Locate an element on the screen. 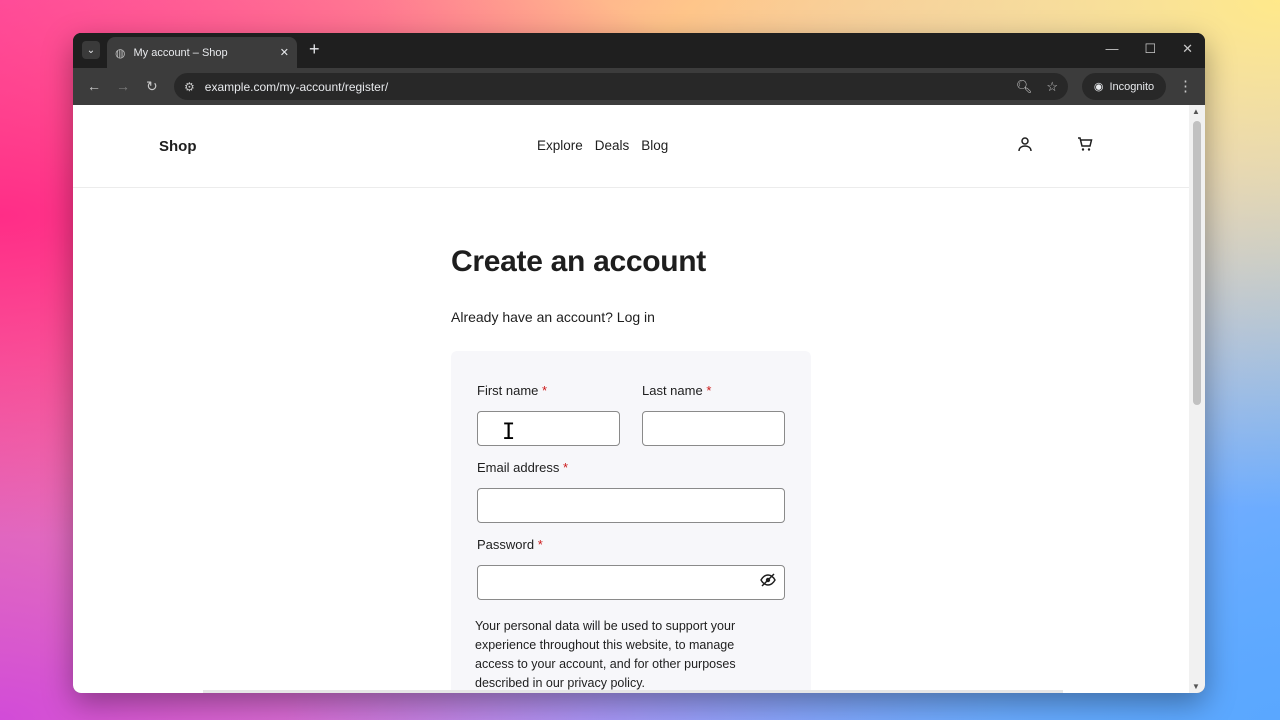 The width and height of the screenshot is (1280, 720). horizontal-scrollbar is located at coordinates (633, 691).